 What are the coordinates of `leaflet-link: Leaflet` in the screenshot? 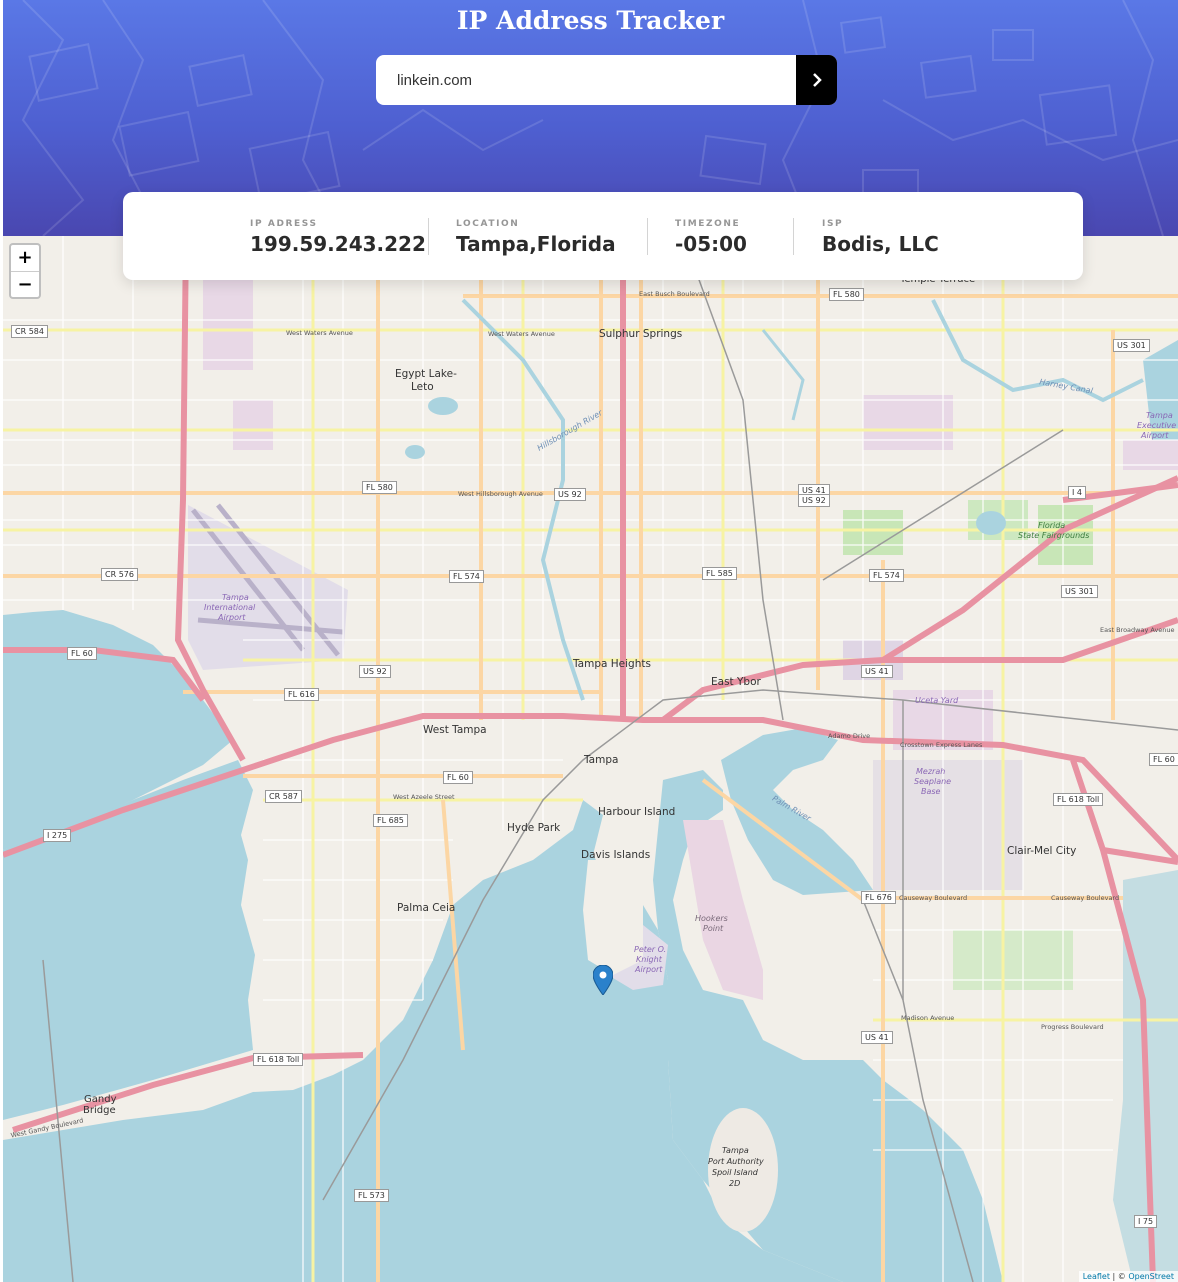 It's located at (1096, 1276).